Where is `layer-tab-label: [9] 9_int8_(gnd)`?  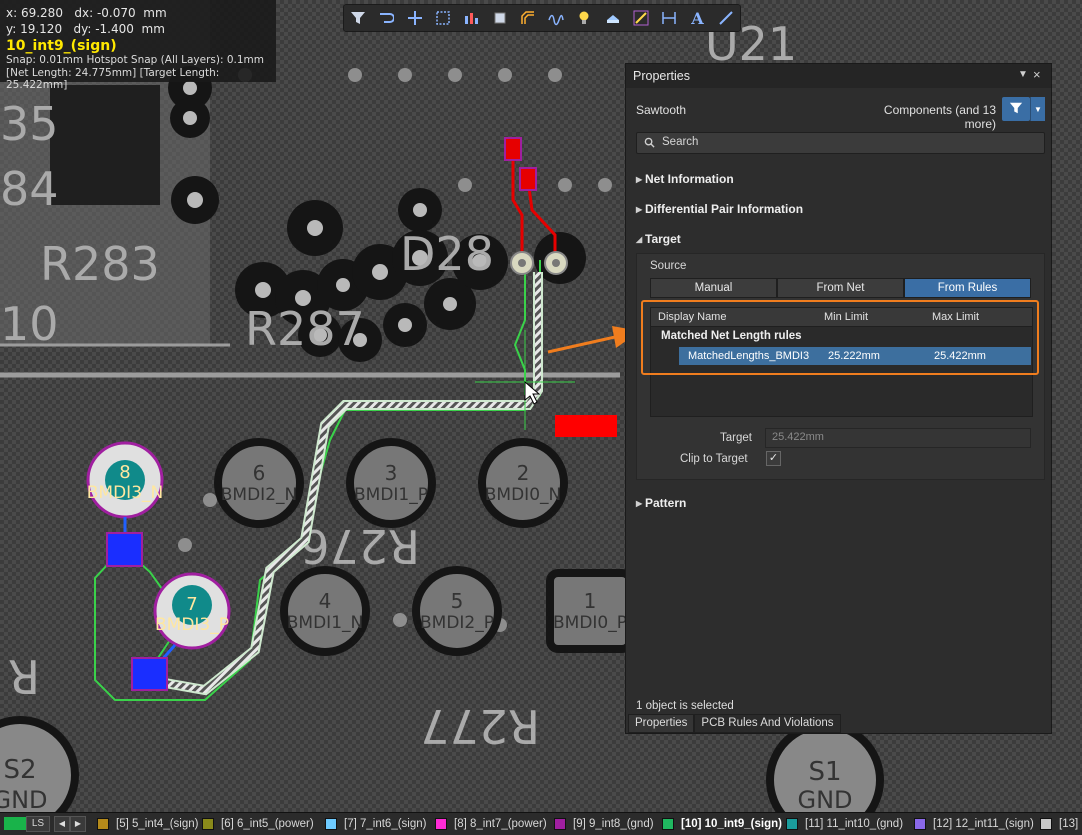 layer-tab-label: [9] 9_int8_(gnd) is located at coordinates (613, 824).